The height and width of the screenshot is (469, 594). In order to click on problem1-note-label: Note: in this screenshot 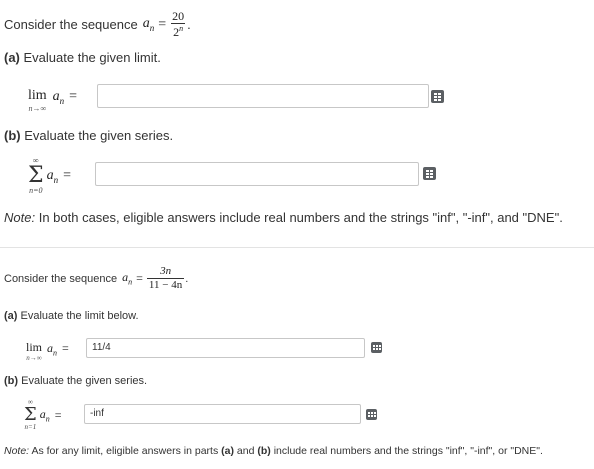, I will do `click(20, 217)`.